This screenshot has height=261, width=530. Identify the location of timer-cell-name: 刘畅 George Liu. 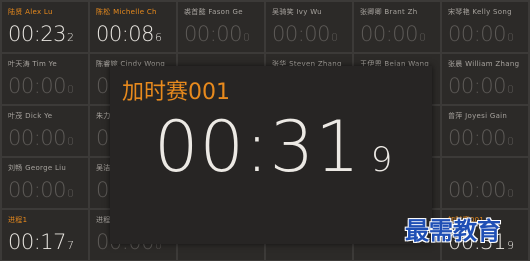
(37, 168).